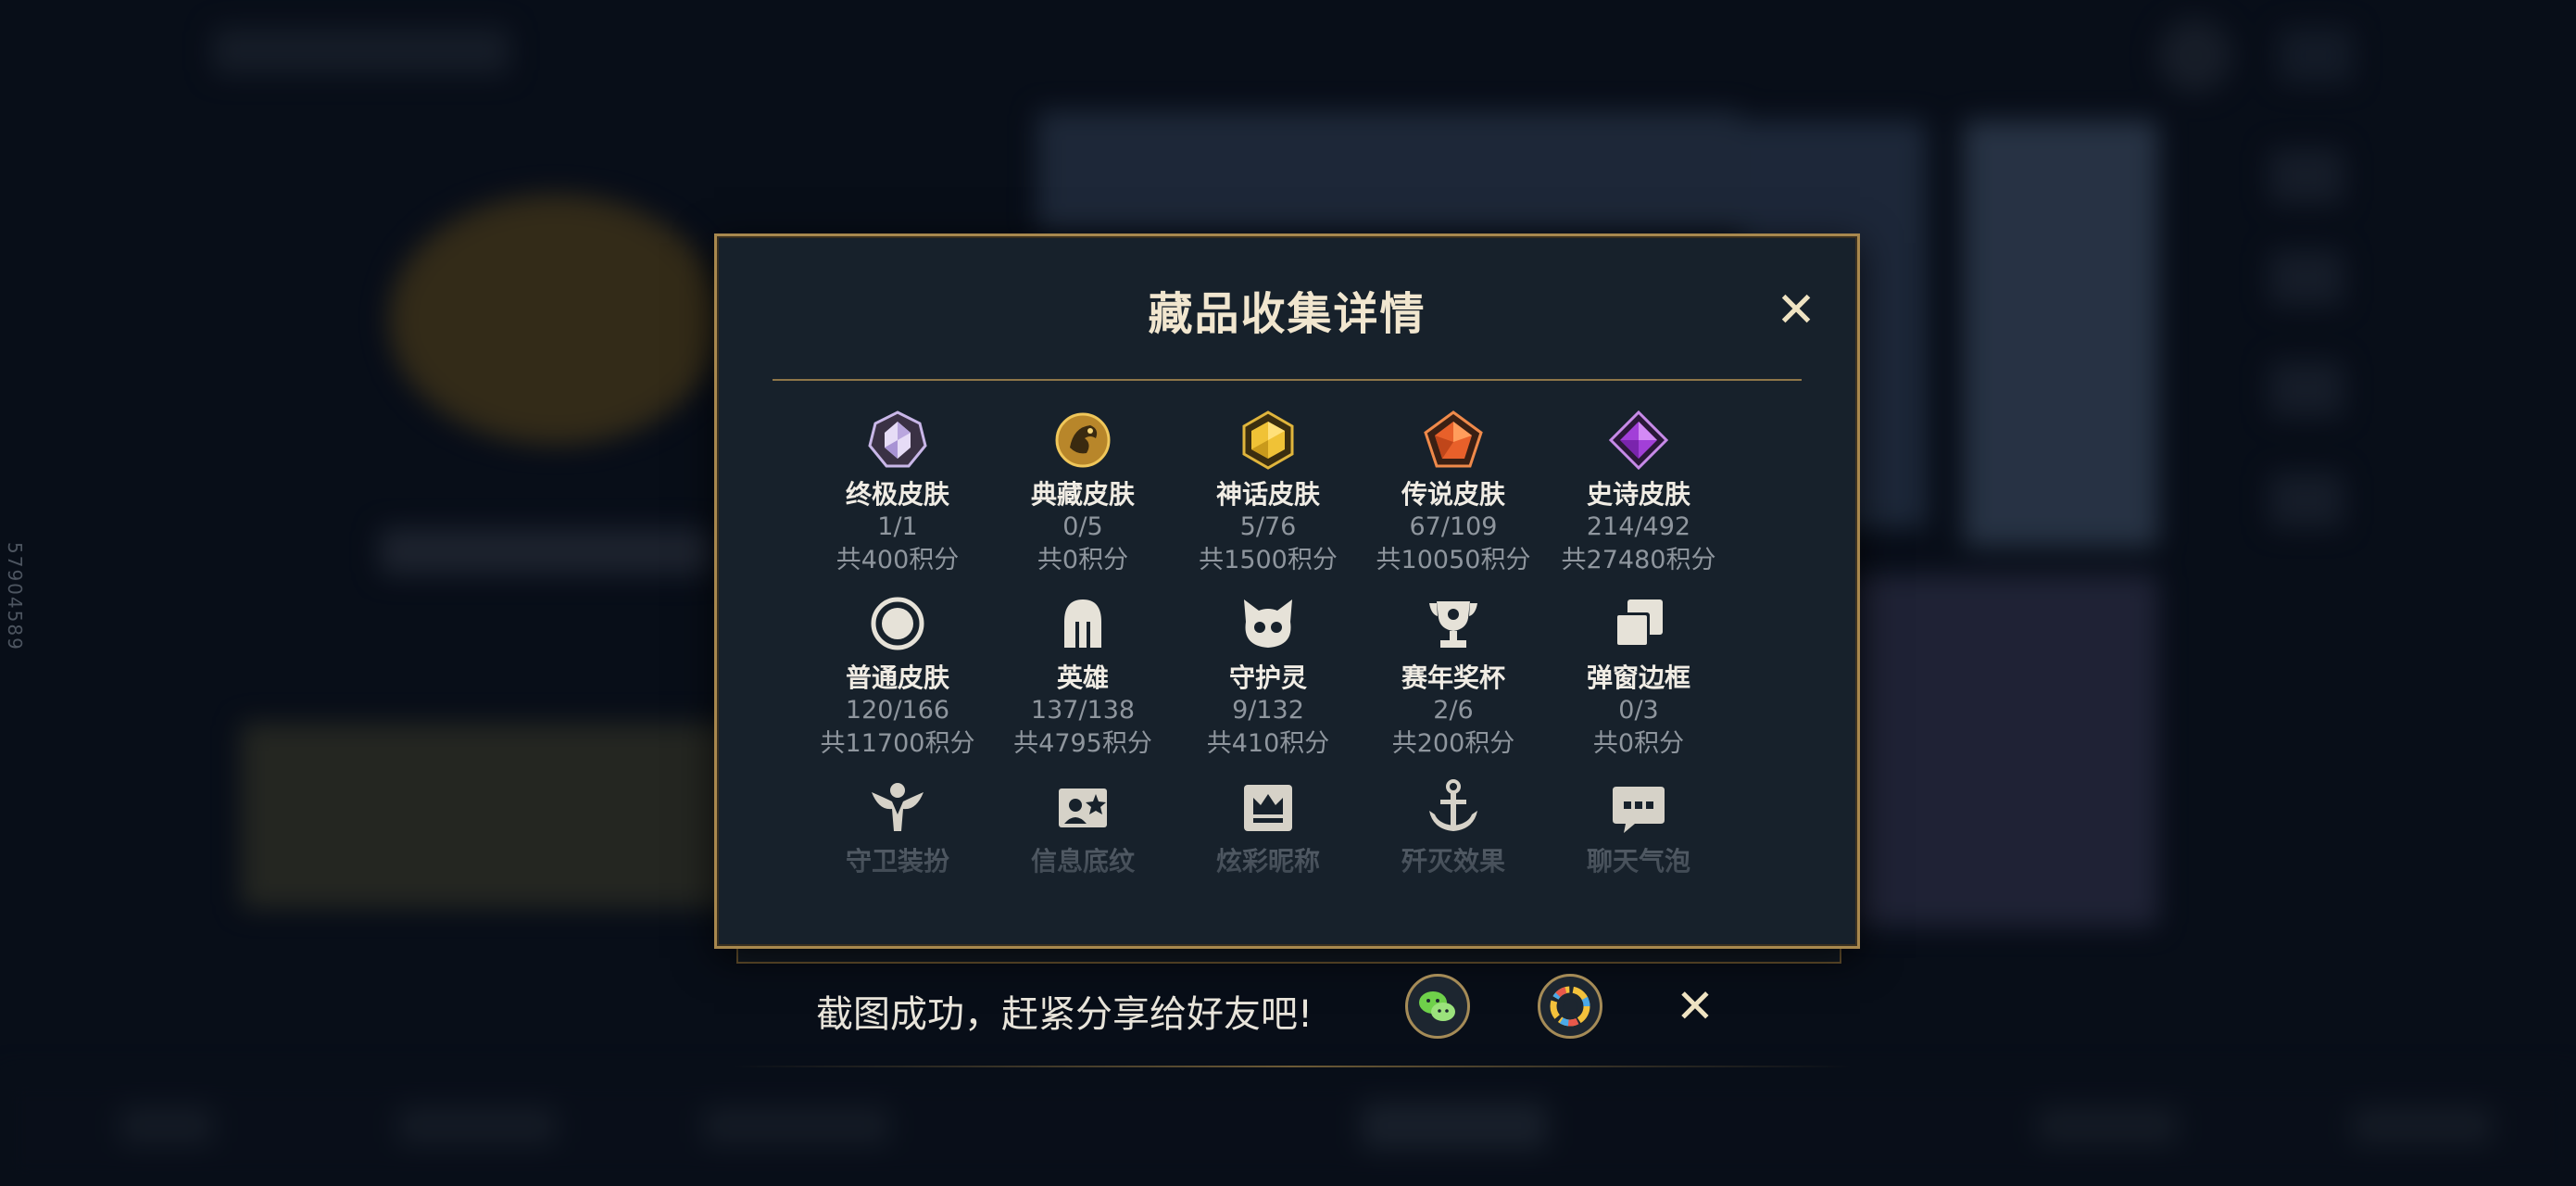 The height and width of the screenshot is (1186, 2576). Describe the element at coordinates (1638, 861) in the screenshot. I see `item-label: 聊天气泡` at that location.